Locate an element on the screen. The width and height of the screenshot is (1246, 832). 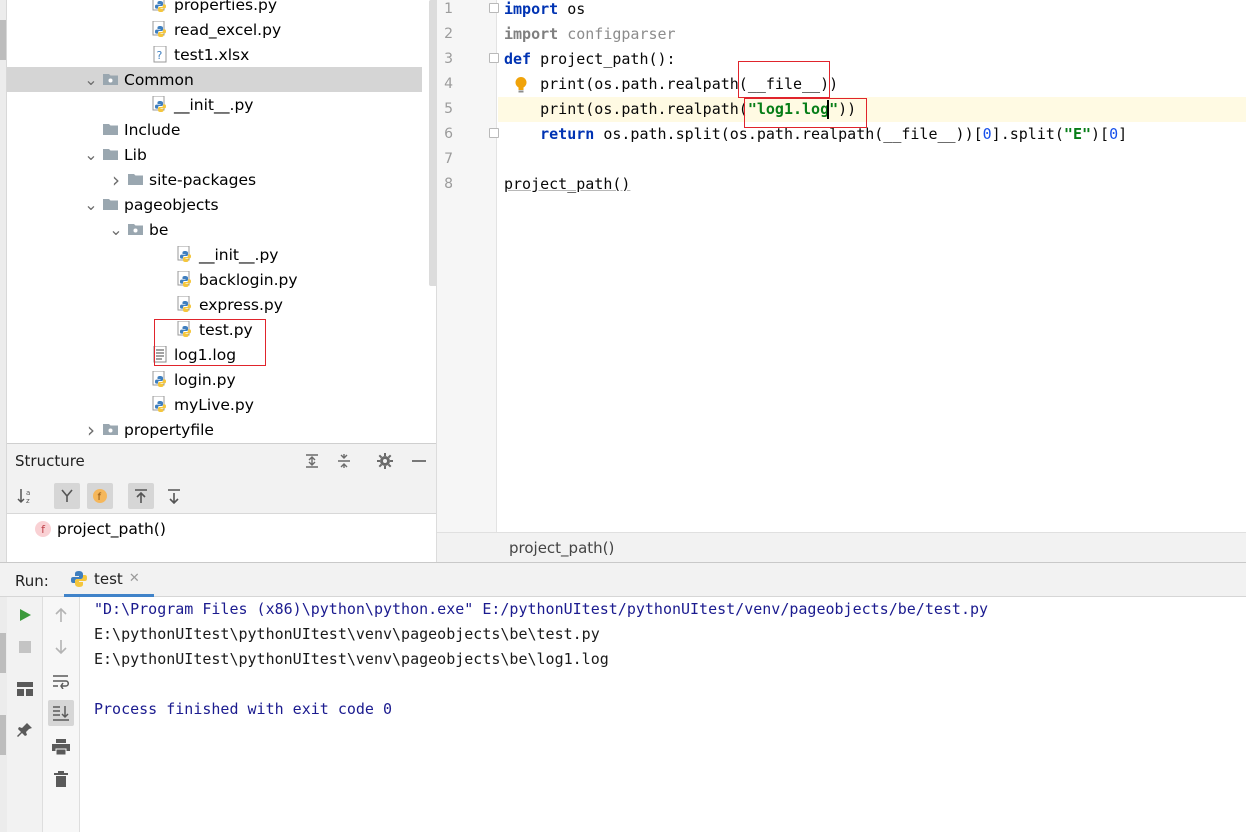
tree-item: ? test1.xlsx is located at coordinates (214, 54).